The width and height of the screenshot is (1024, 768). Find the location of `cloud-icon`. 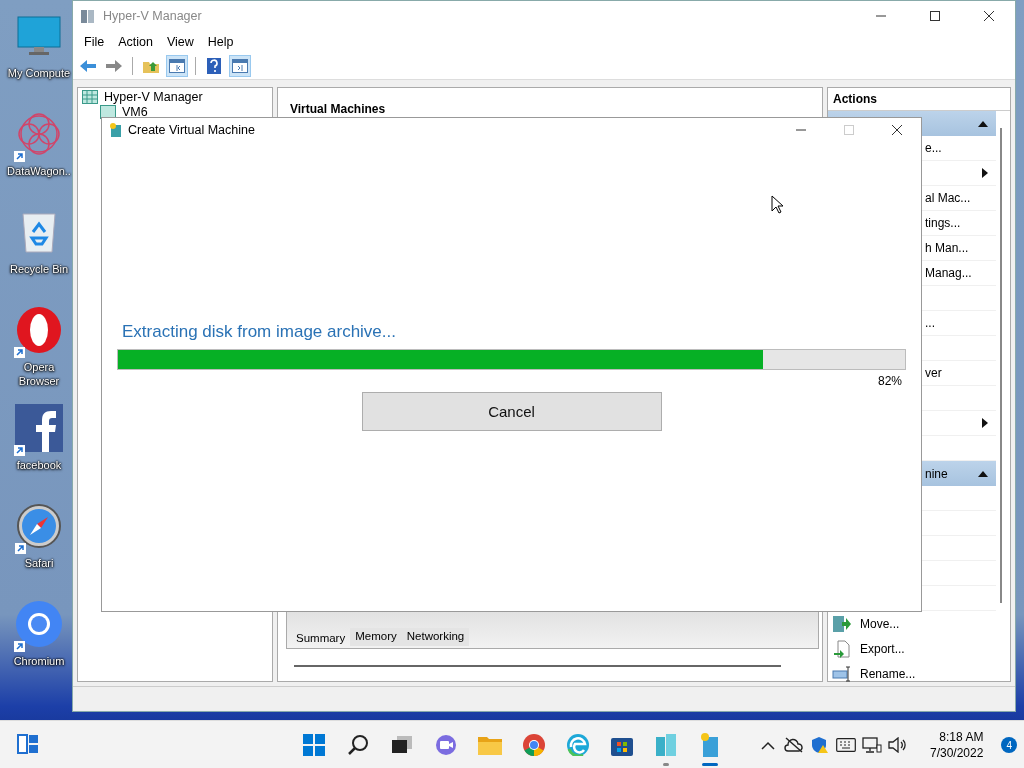

cloud-icon is located at coordinates (794, 745).